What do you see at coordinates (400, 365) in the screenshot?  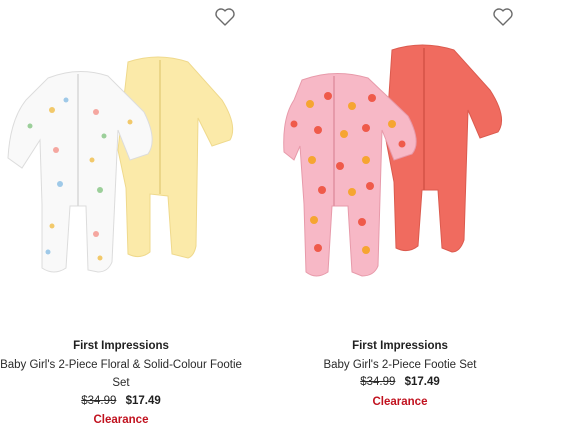 I see `product-title: Baby Girl's 2-Piece Footie Set` at bounding box center [400, 365].